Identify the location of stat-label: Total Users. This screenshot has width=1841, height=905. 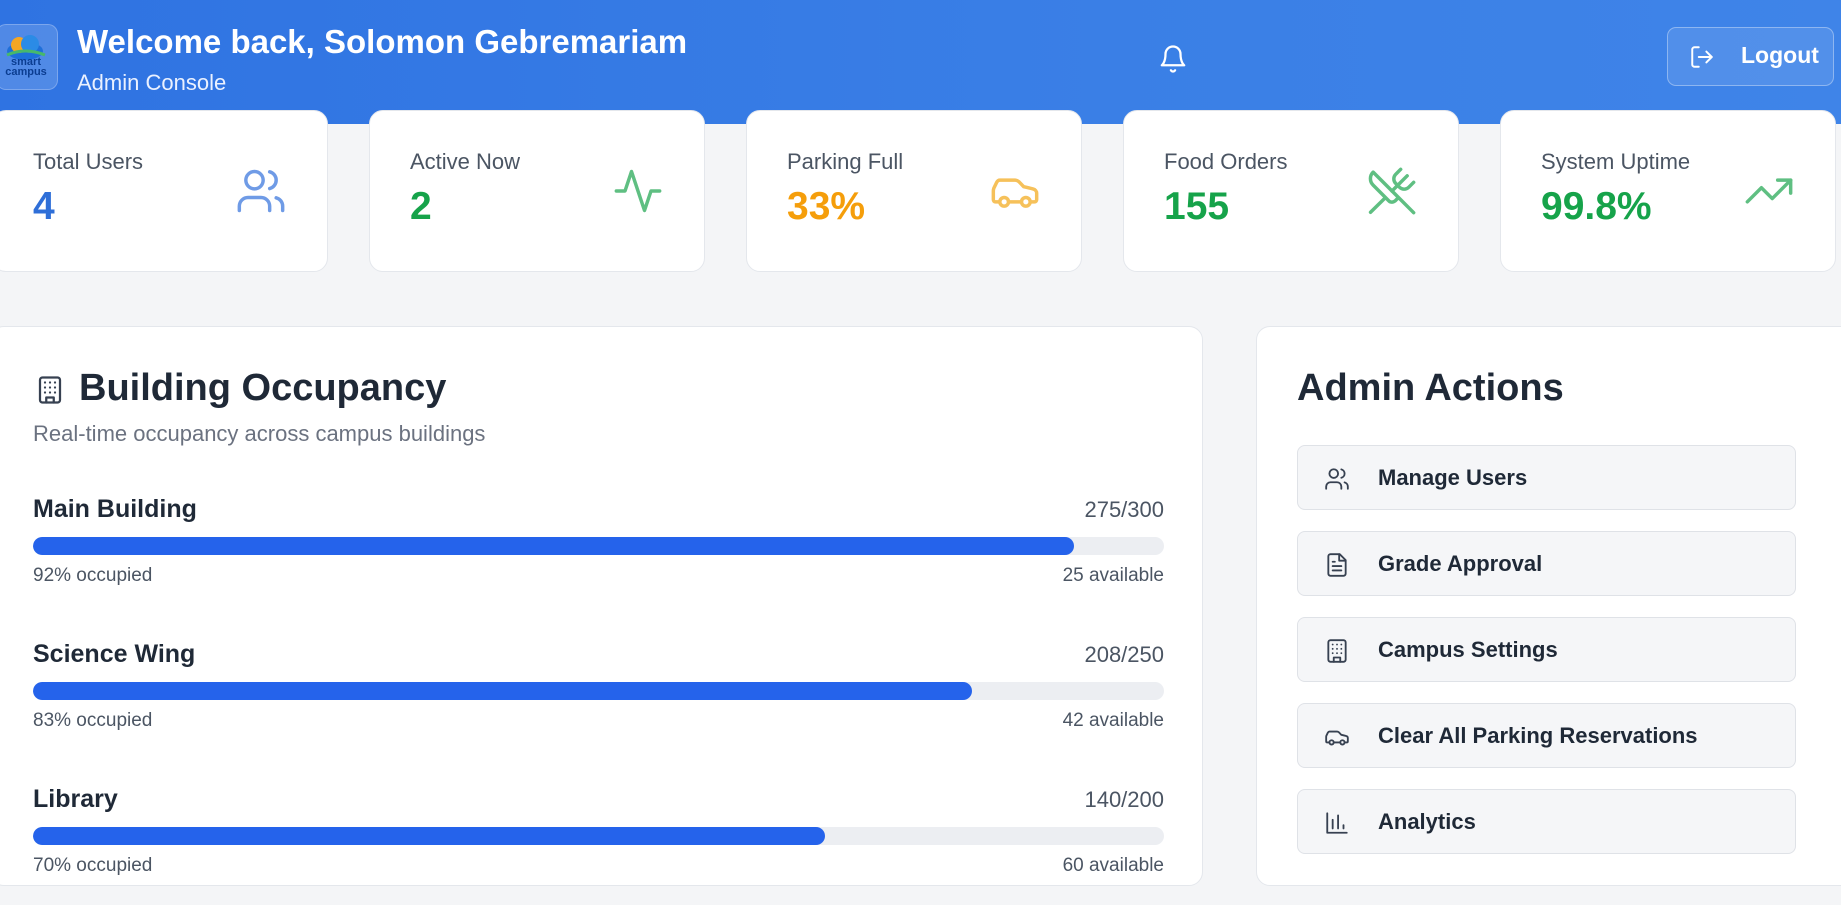
(88, 161).